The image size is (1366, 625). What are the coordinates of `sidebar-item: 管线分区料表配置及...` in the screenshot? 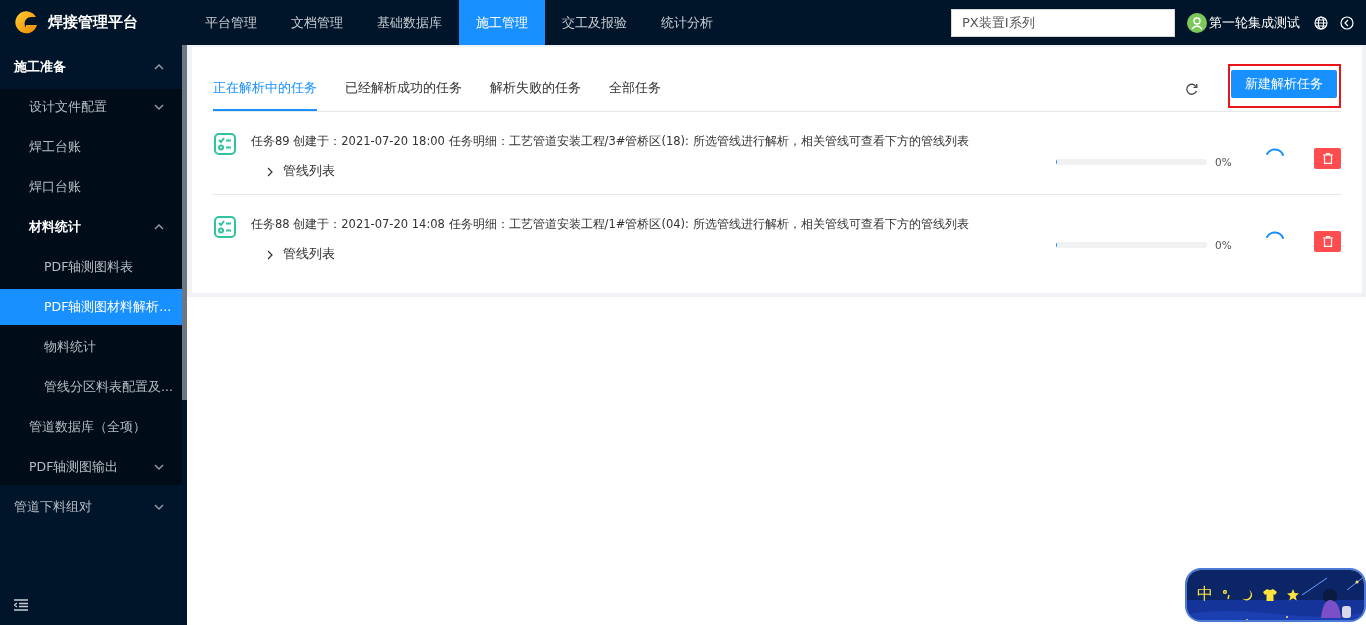 It's located at (91, 387).